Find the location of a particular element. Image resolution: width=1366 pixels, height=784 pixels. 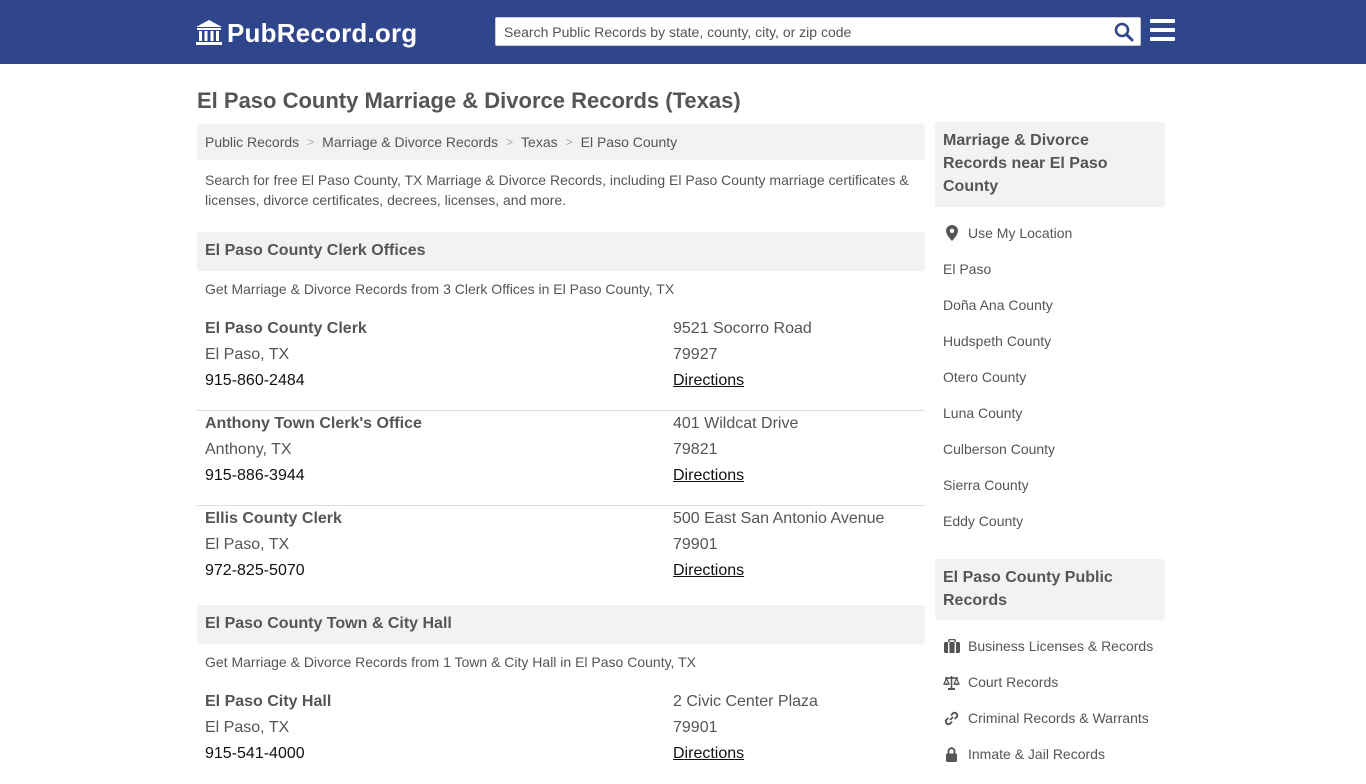

use-my-location-label: Use My Location is located at coordinates (1020, 233).